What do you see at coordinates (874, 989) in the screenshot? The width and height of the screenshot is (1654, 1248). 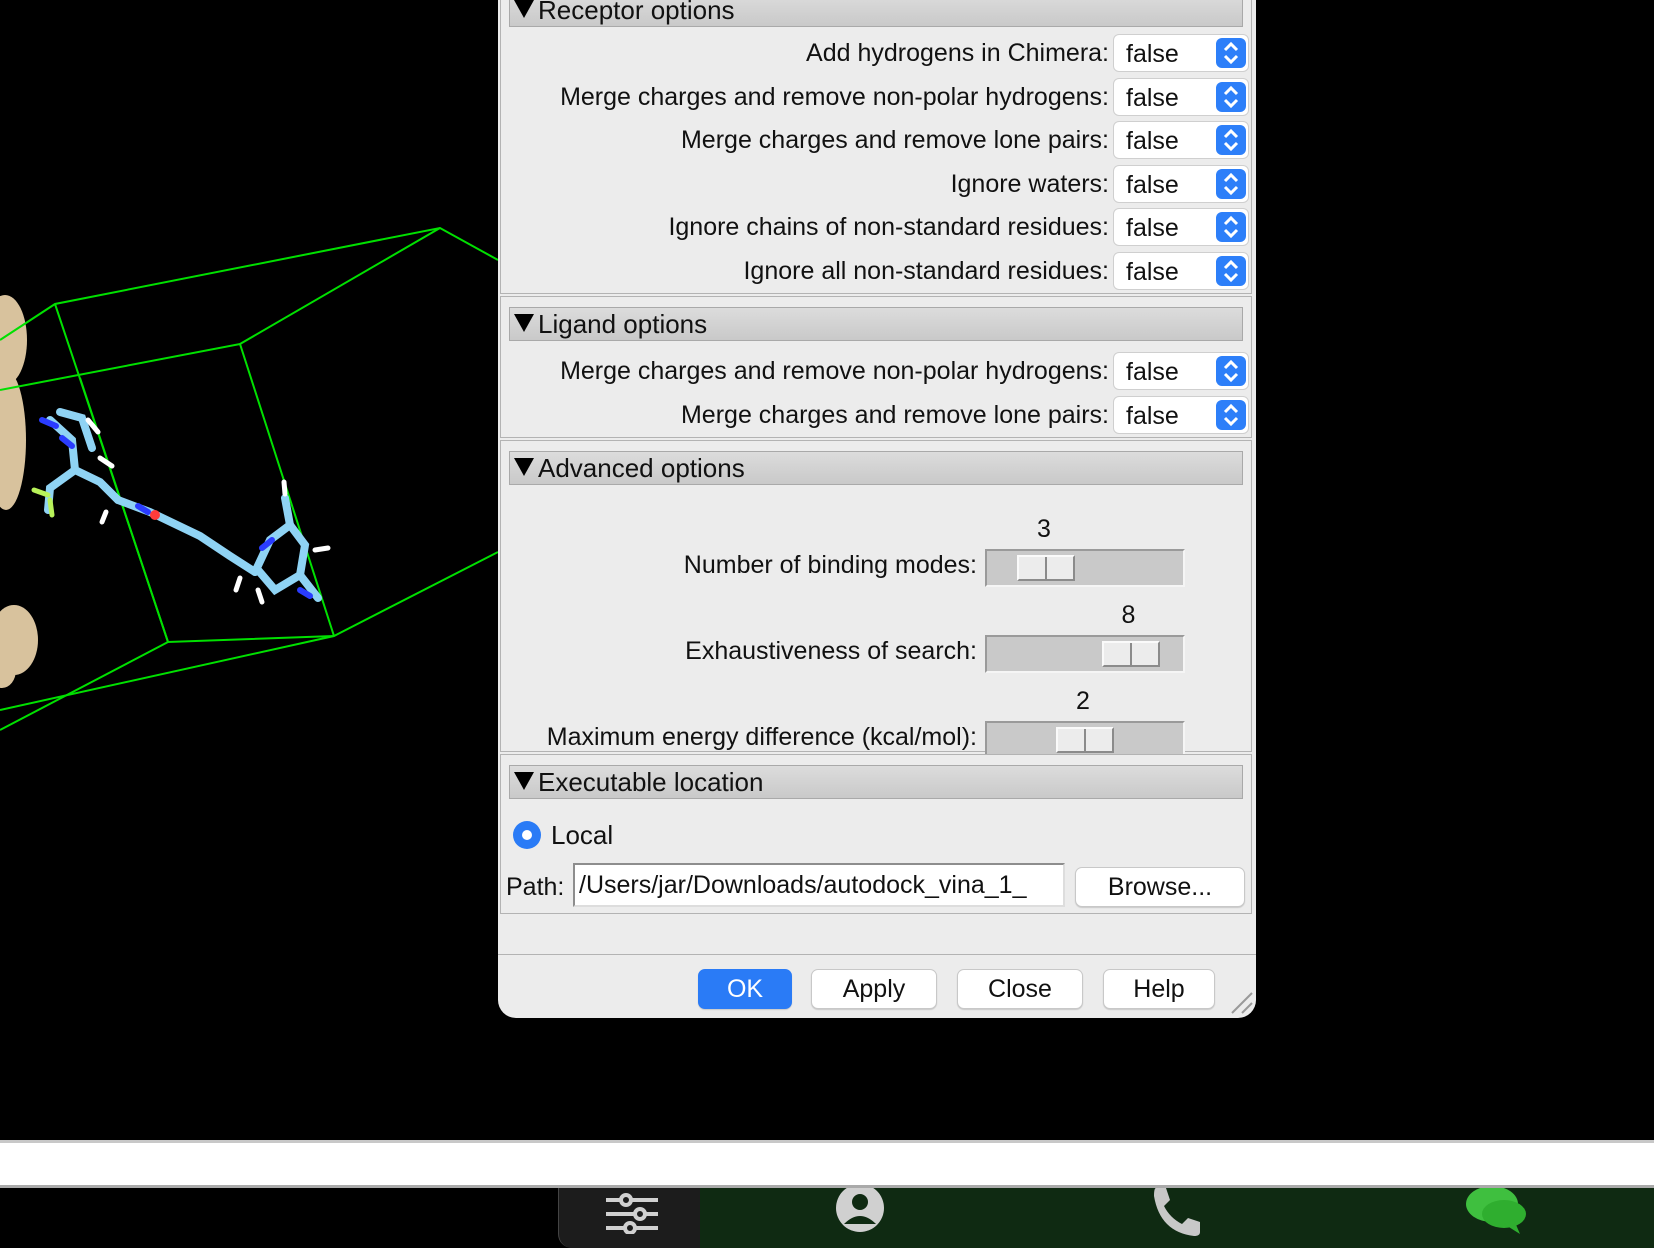 I see `apply-button: Apply` at bounding box center [874, 989].